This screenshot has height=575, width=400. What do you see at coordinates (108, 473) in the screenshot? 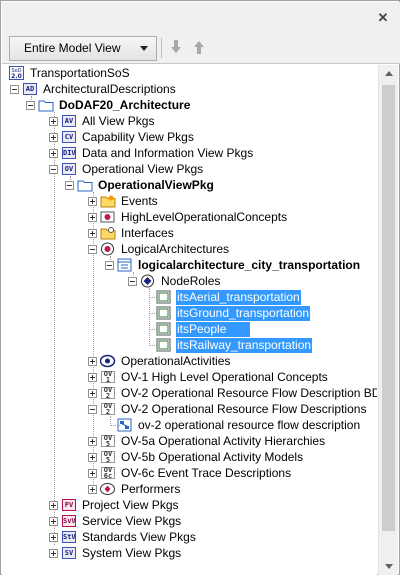
I see `ov6c-icon: OV 6c` at bounding box center [108, 473].